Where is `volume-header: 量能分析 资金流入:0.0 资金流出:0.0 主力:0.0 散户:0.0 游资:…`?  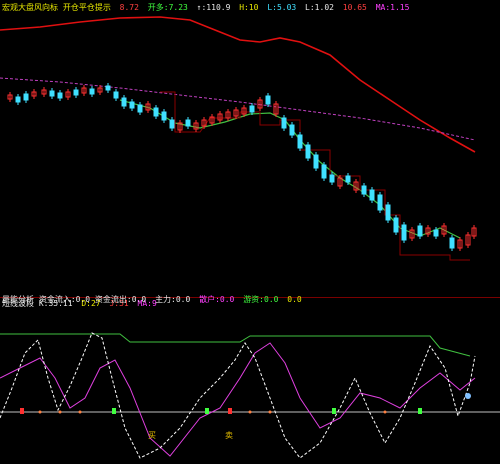 volume-header: 量能分析 资金流入:0.0 资金流出:0.0 主力:0.0 散户:0.0 游资:… is located at coordinates (154, 300).